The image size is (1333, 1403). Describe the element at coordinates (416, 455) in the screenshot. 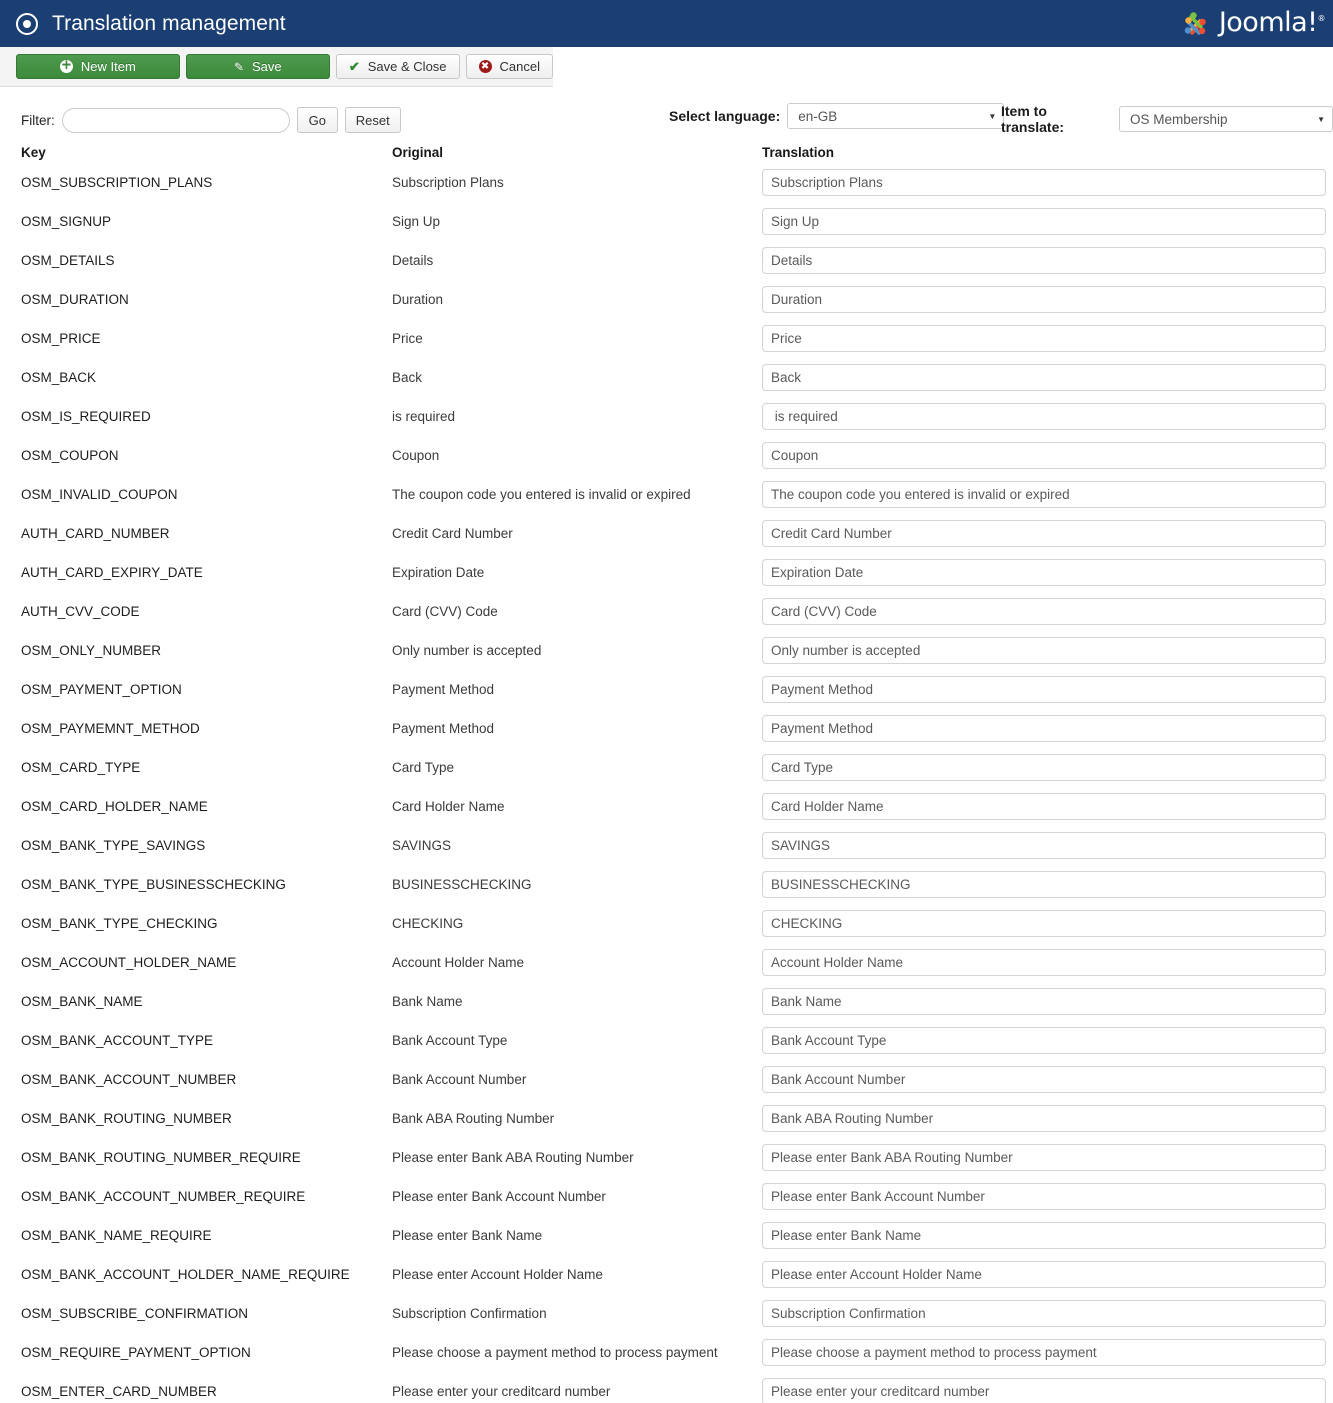

I see `original-text: Coupon` at that location.